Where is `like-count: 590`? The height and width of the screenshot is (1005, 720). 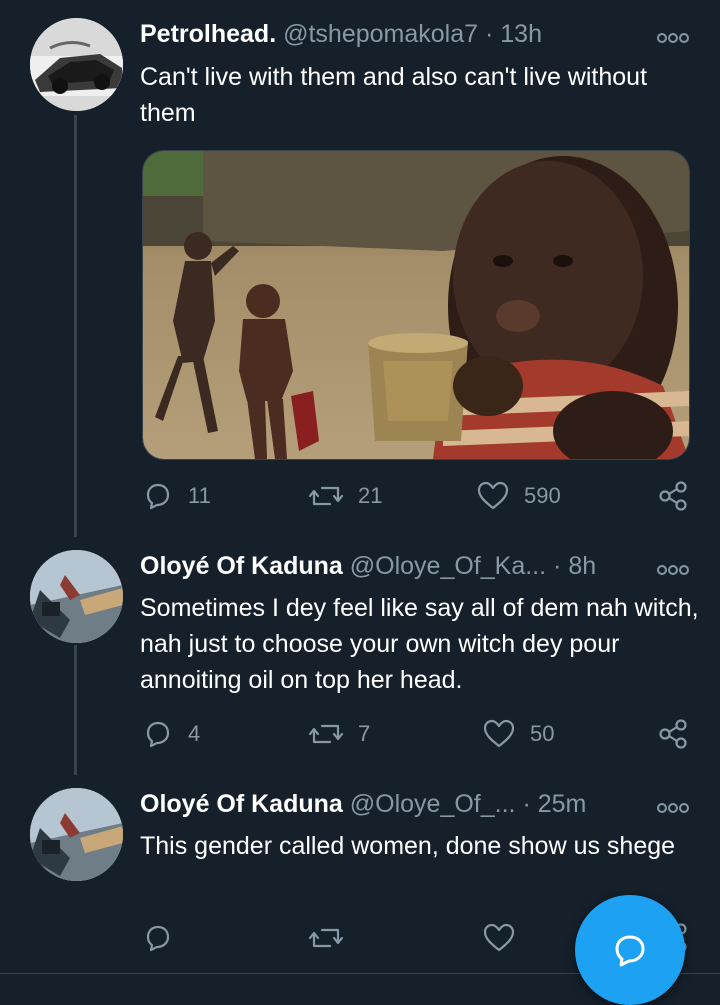
like-count: 590 is located at coordinates (542, 495).